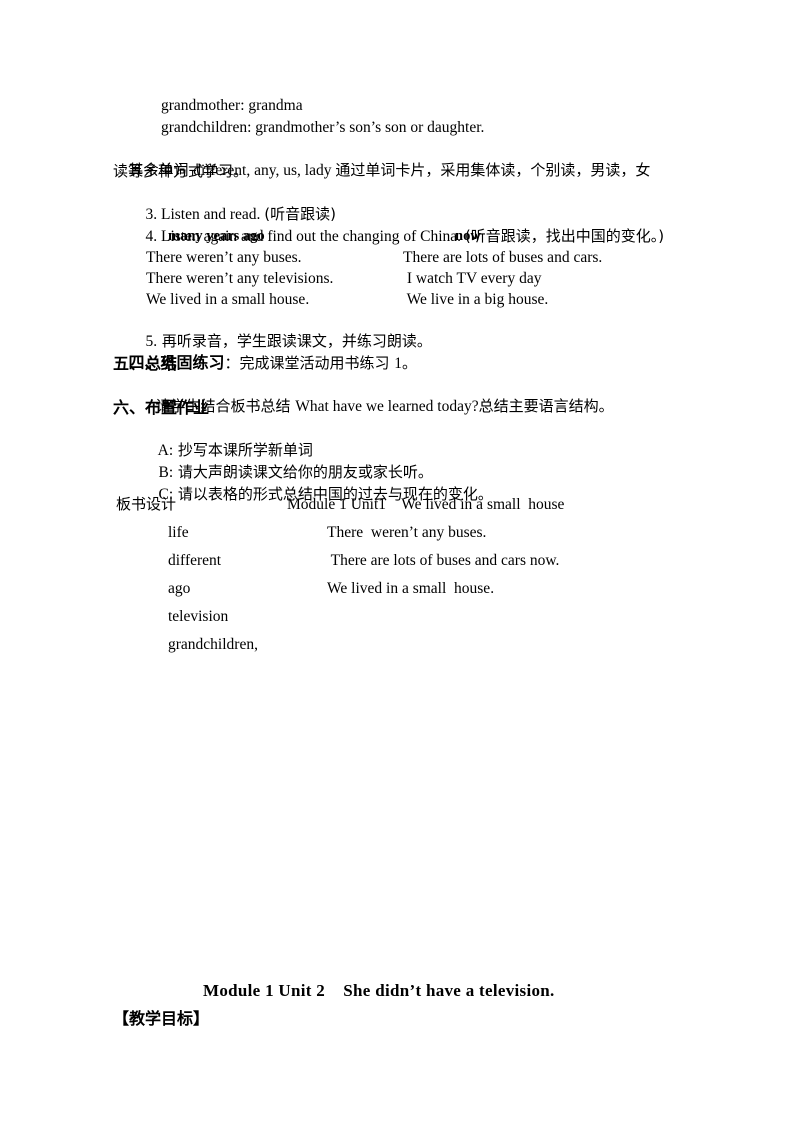  What do you see at coordinates (224, 257) in the screenshot?
I see `compare-row-0-past: There weren’t any buses.` at bounding box center [224, 257].